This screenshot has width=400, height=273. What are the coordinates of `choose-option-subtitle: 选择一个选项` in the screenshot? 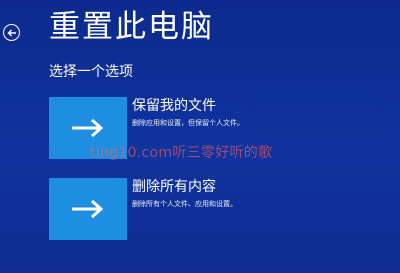 It's located at (91, 72).